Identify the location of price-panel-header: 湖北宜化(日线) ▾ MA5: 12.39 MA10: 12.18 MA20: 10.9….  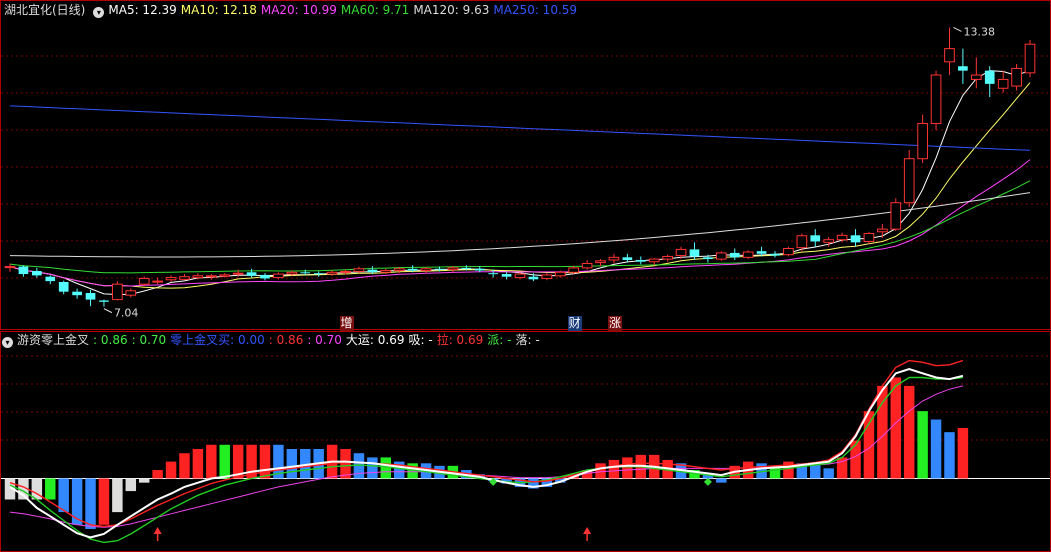
(292, 10).